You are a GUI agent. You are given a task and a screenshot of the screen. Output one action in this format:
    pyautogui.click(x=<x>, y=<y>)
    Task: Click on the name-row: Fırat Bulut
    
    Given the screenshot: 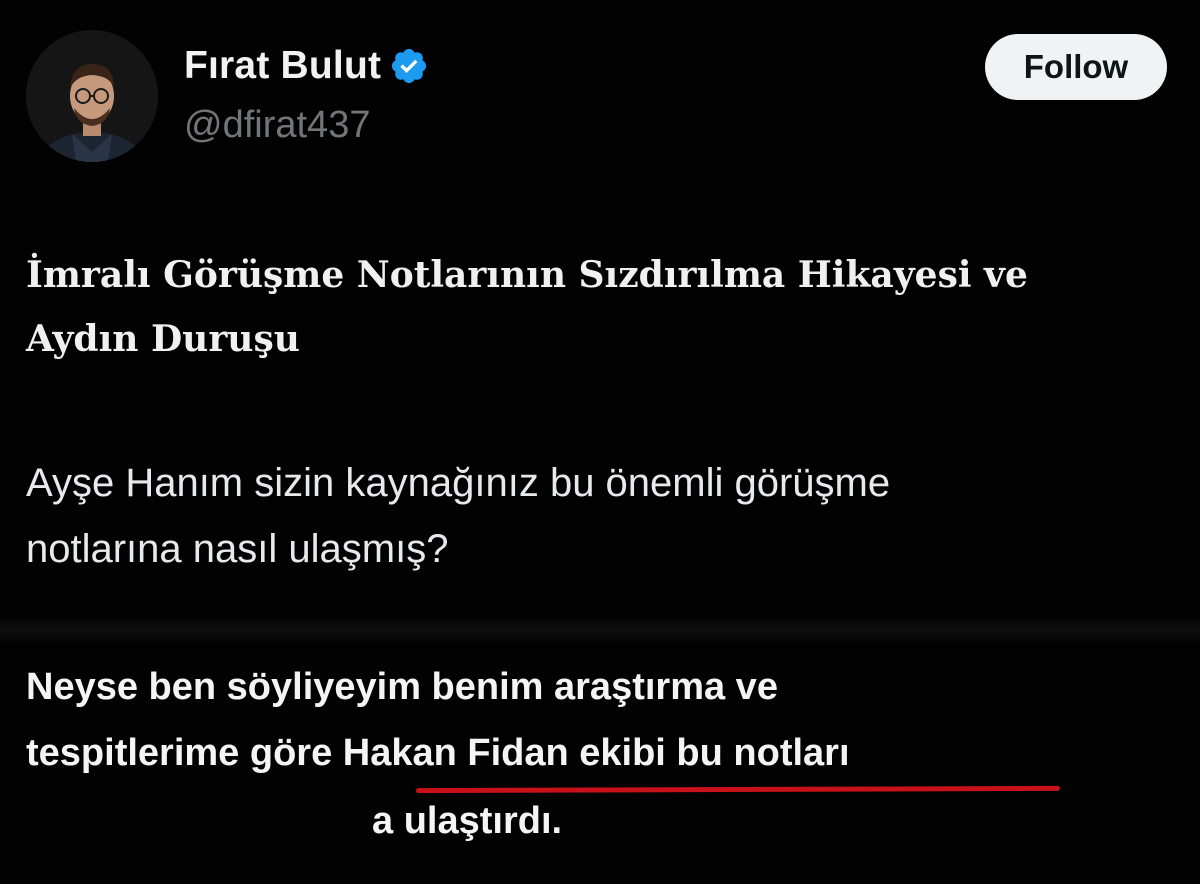 What is the action you would take?
    pyautogui.click(x=306, y=66)
    